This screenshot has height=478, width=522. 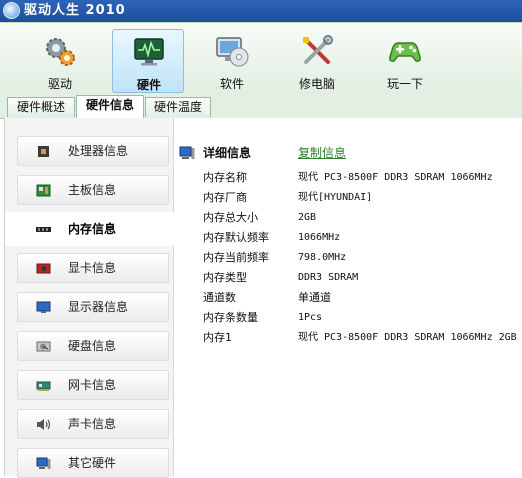 I want to click on sidebar-item-label: 显卡信息, so click(x=92, y=268).